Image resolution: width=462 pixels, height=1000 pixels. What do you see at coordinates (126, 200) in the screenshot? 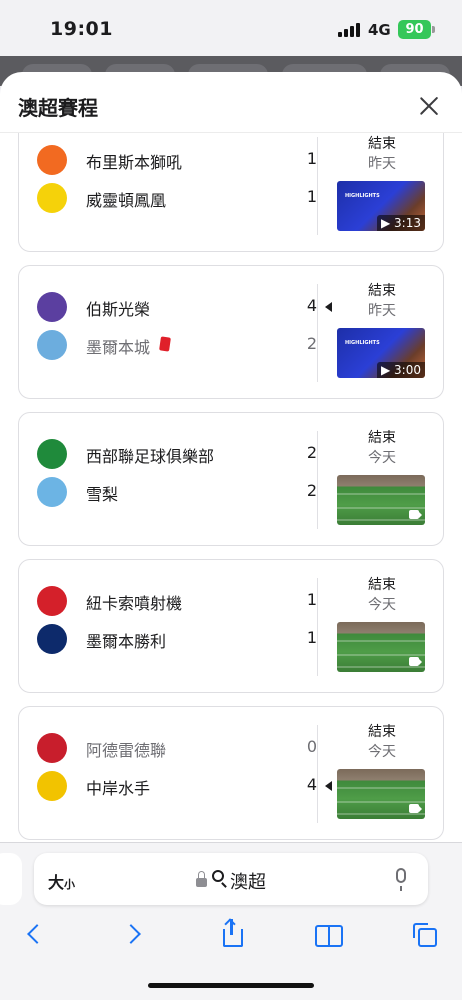
I see `team-name: 威靈頓鳳凰` at bounding box center [126, 200].